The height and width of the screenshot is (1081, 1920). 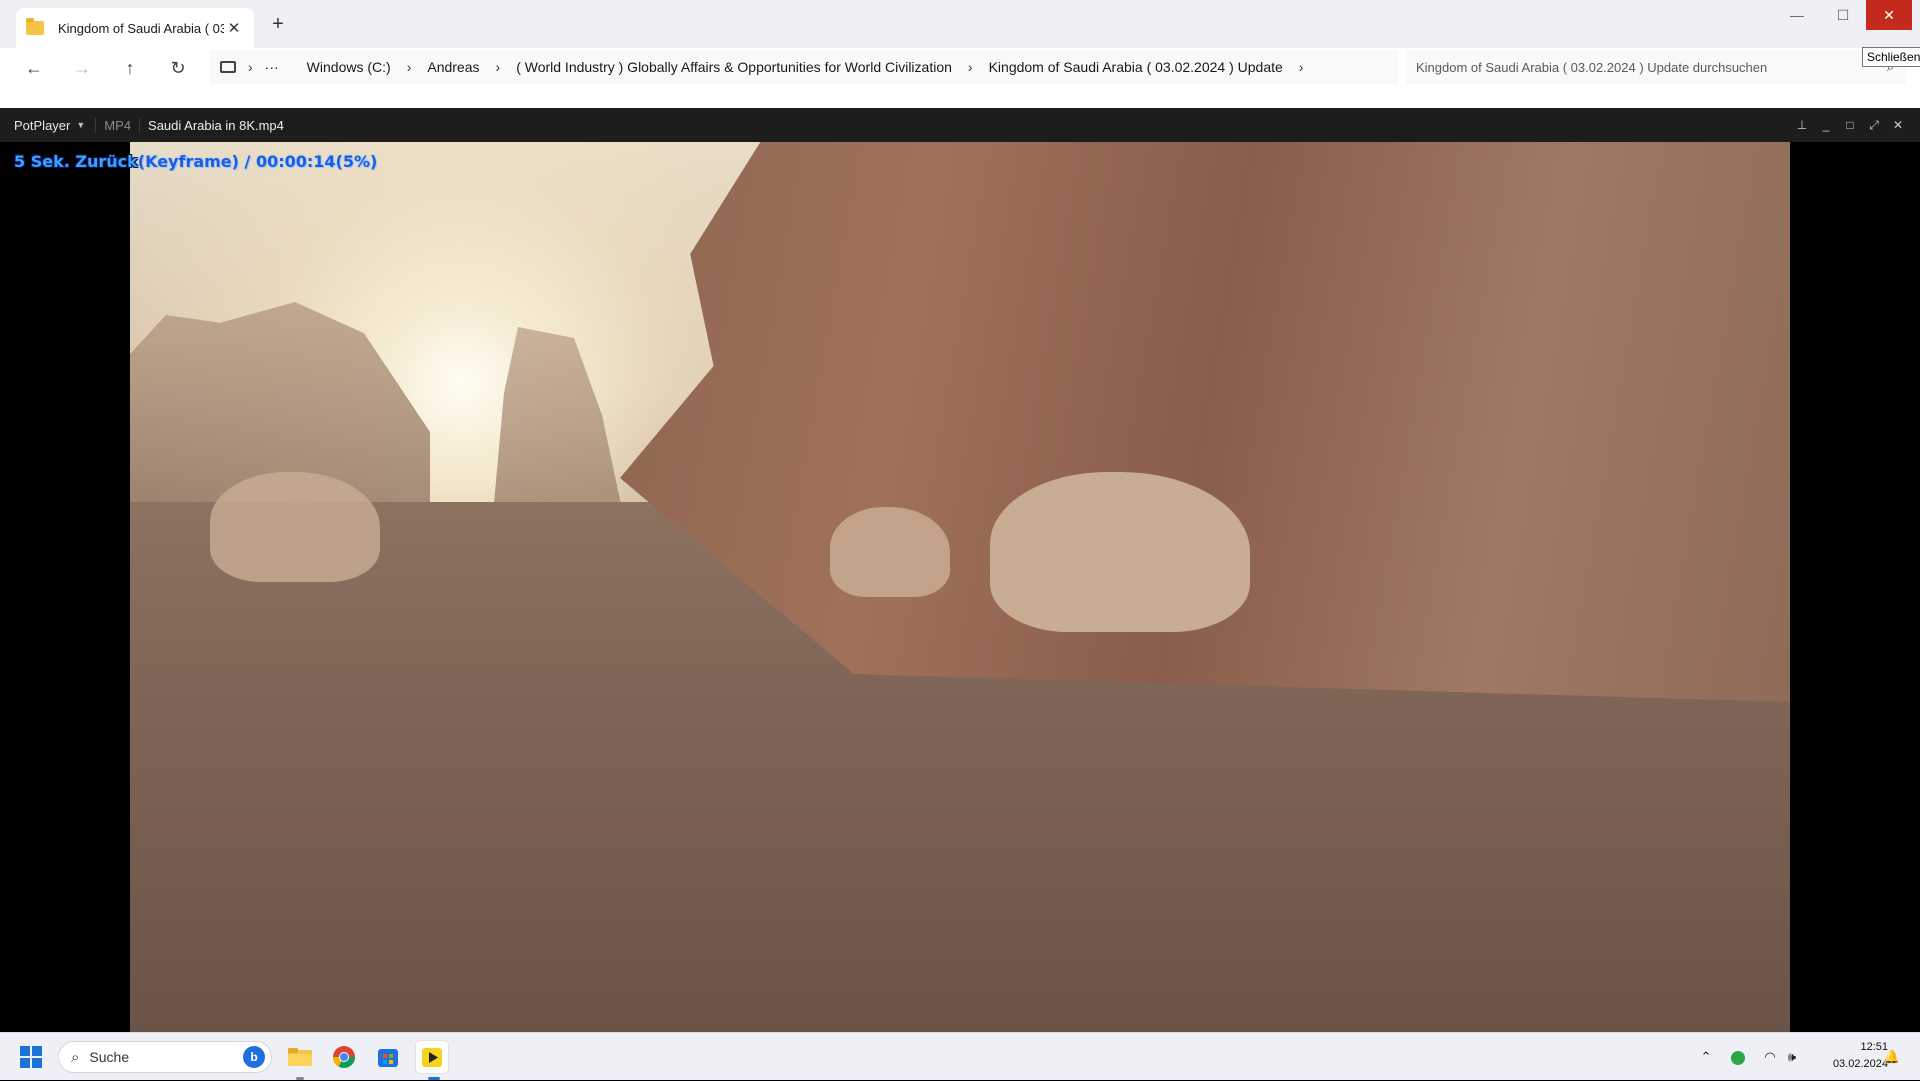 I want to click on potplayer-menu-button: PotPlayer ▼, so click(x=47, y=125).